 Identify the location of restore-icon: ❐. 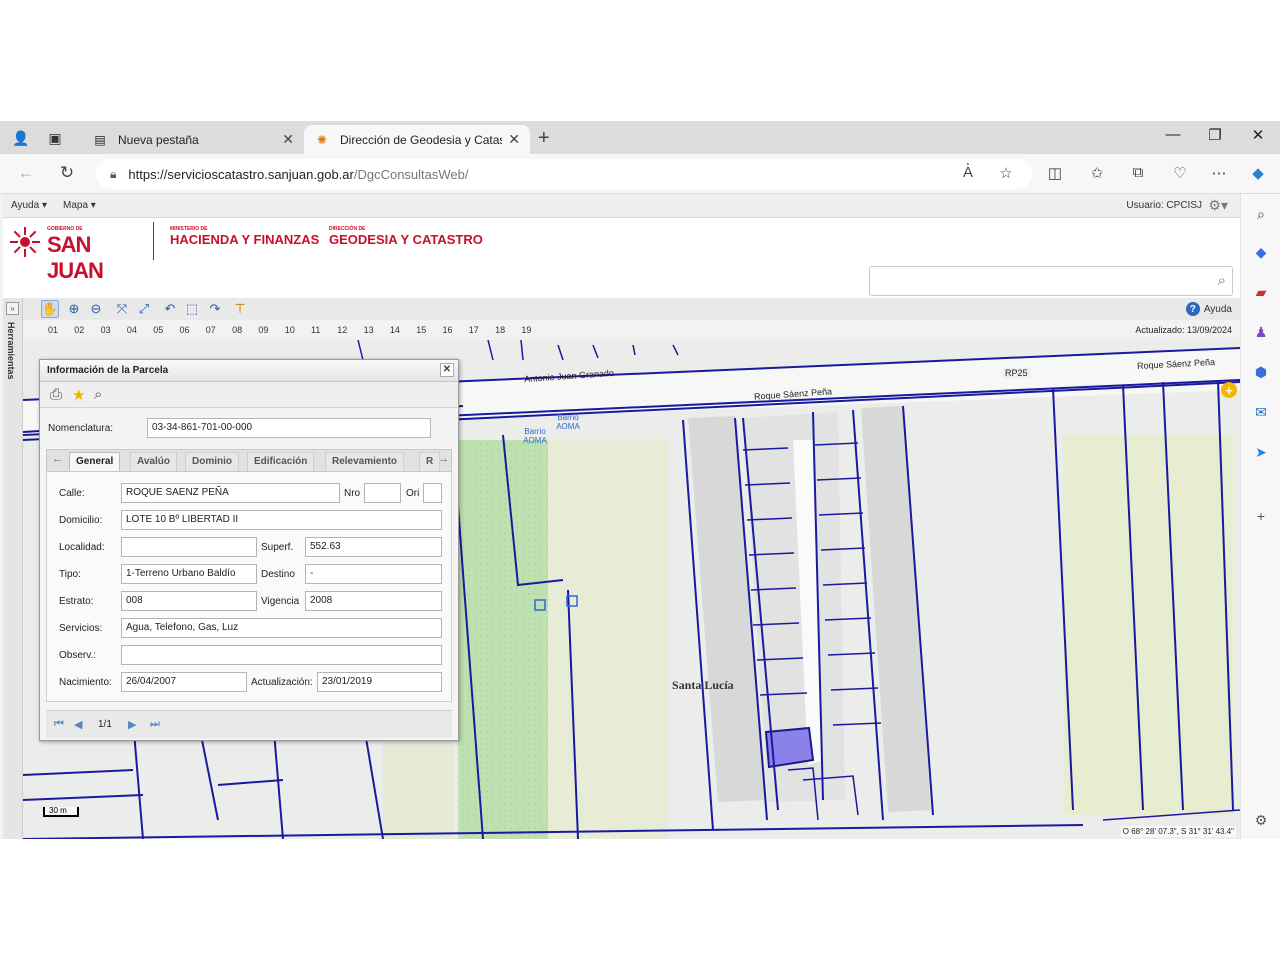
(1215, 135).